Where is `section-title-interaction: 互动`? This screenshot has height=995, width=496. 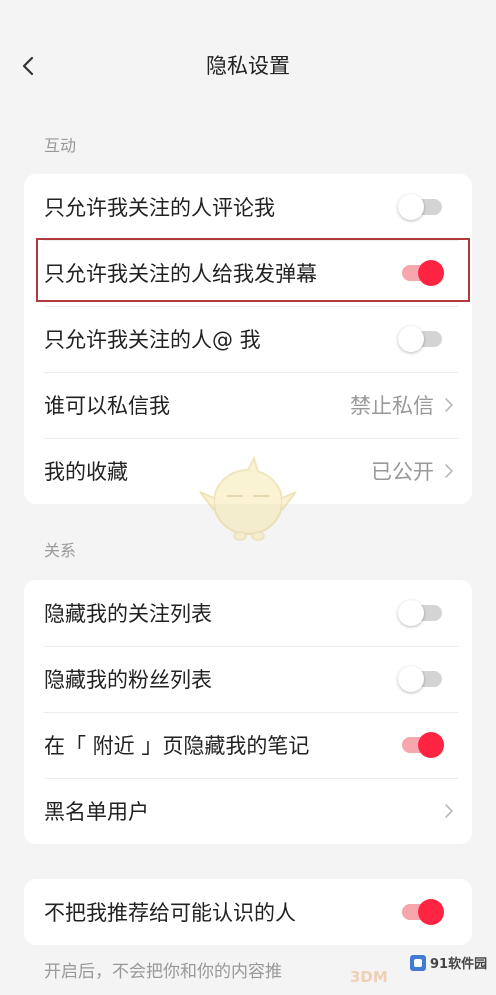 section-title-interaction: 互动 is located at coordinates (60, 145).